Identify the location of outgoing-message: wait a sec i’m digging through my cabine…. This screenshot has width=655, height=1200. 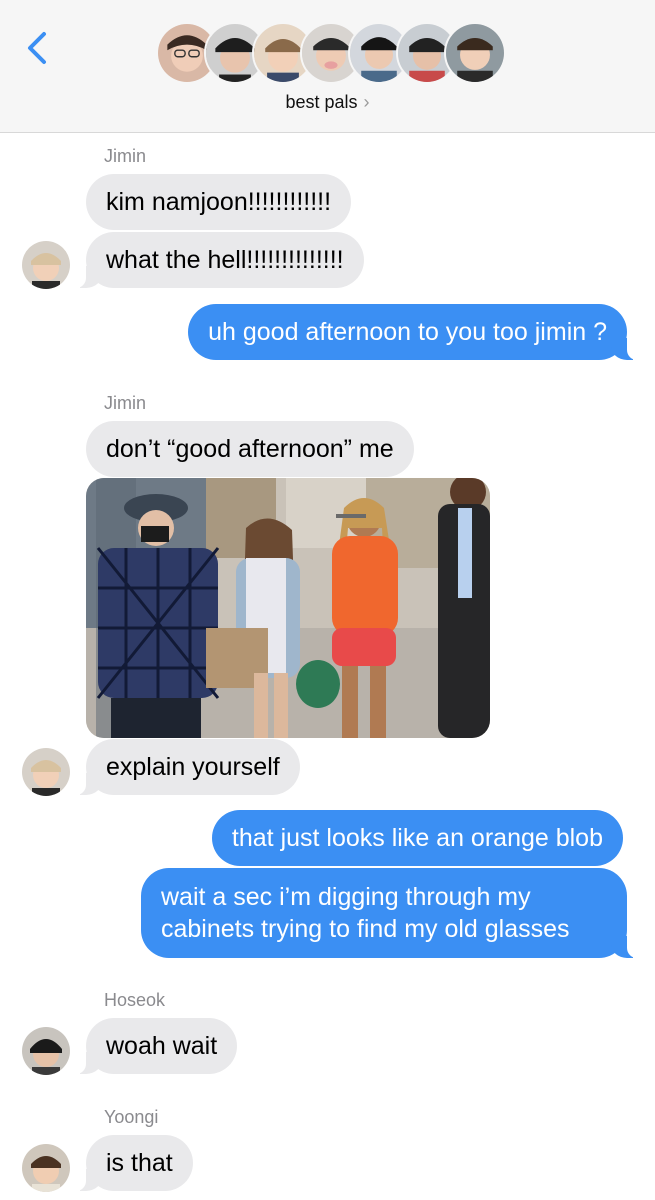
(392, 913).